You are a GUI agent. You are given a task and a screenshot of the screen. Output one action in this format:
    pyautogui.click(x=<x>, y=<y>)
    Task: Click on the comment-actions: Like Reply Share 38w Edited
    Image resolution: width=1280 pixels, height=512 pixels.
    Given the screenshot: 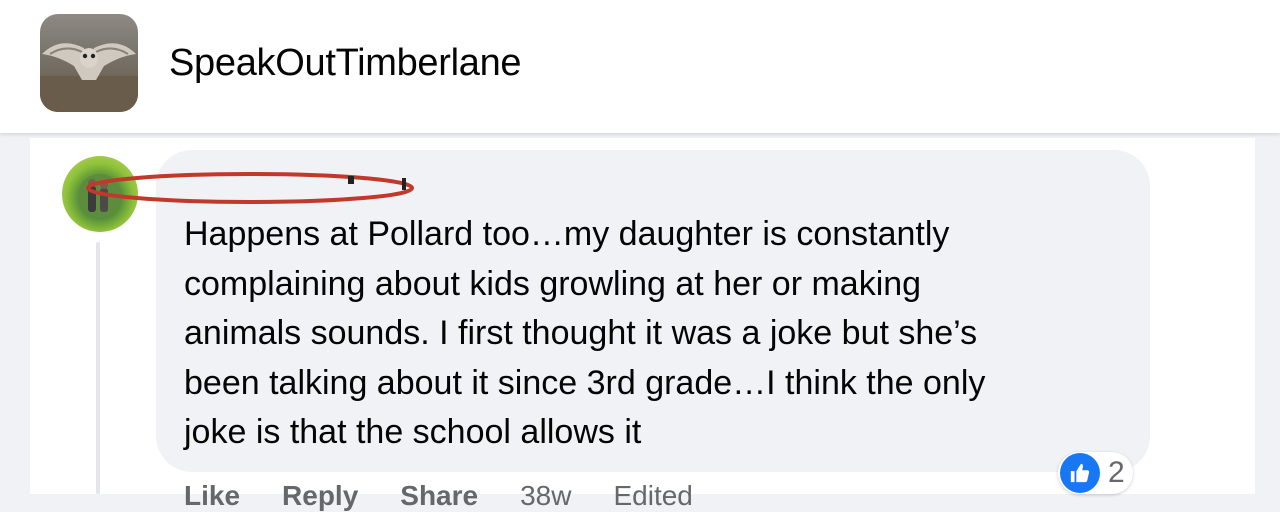 What is the action you would take?
    pyautogui.click(x=438, y=495)
    